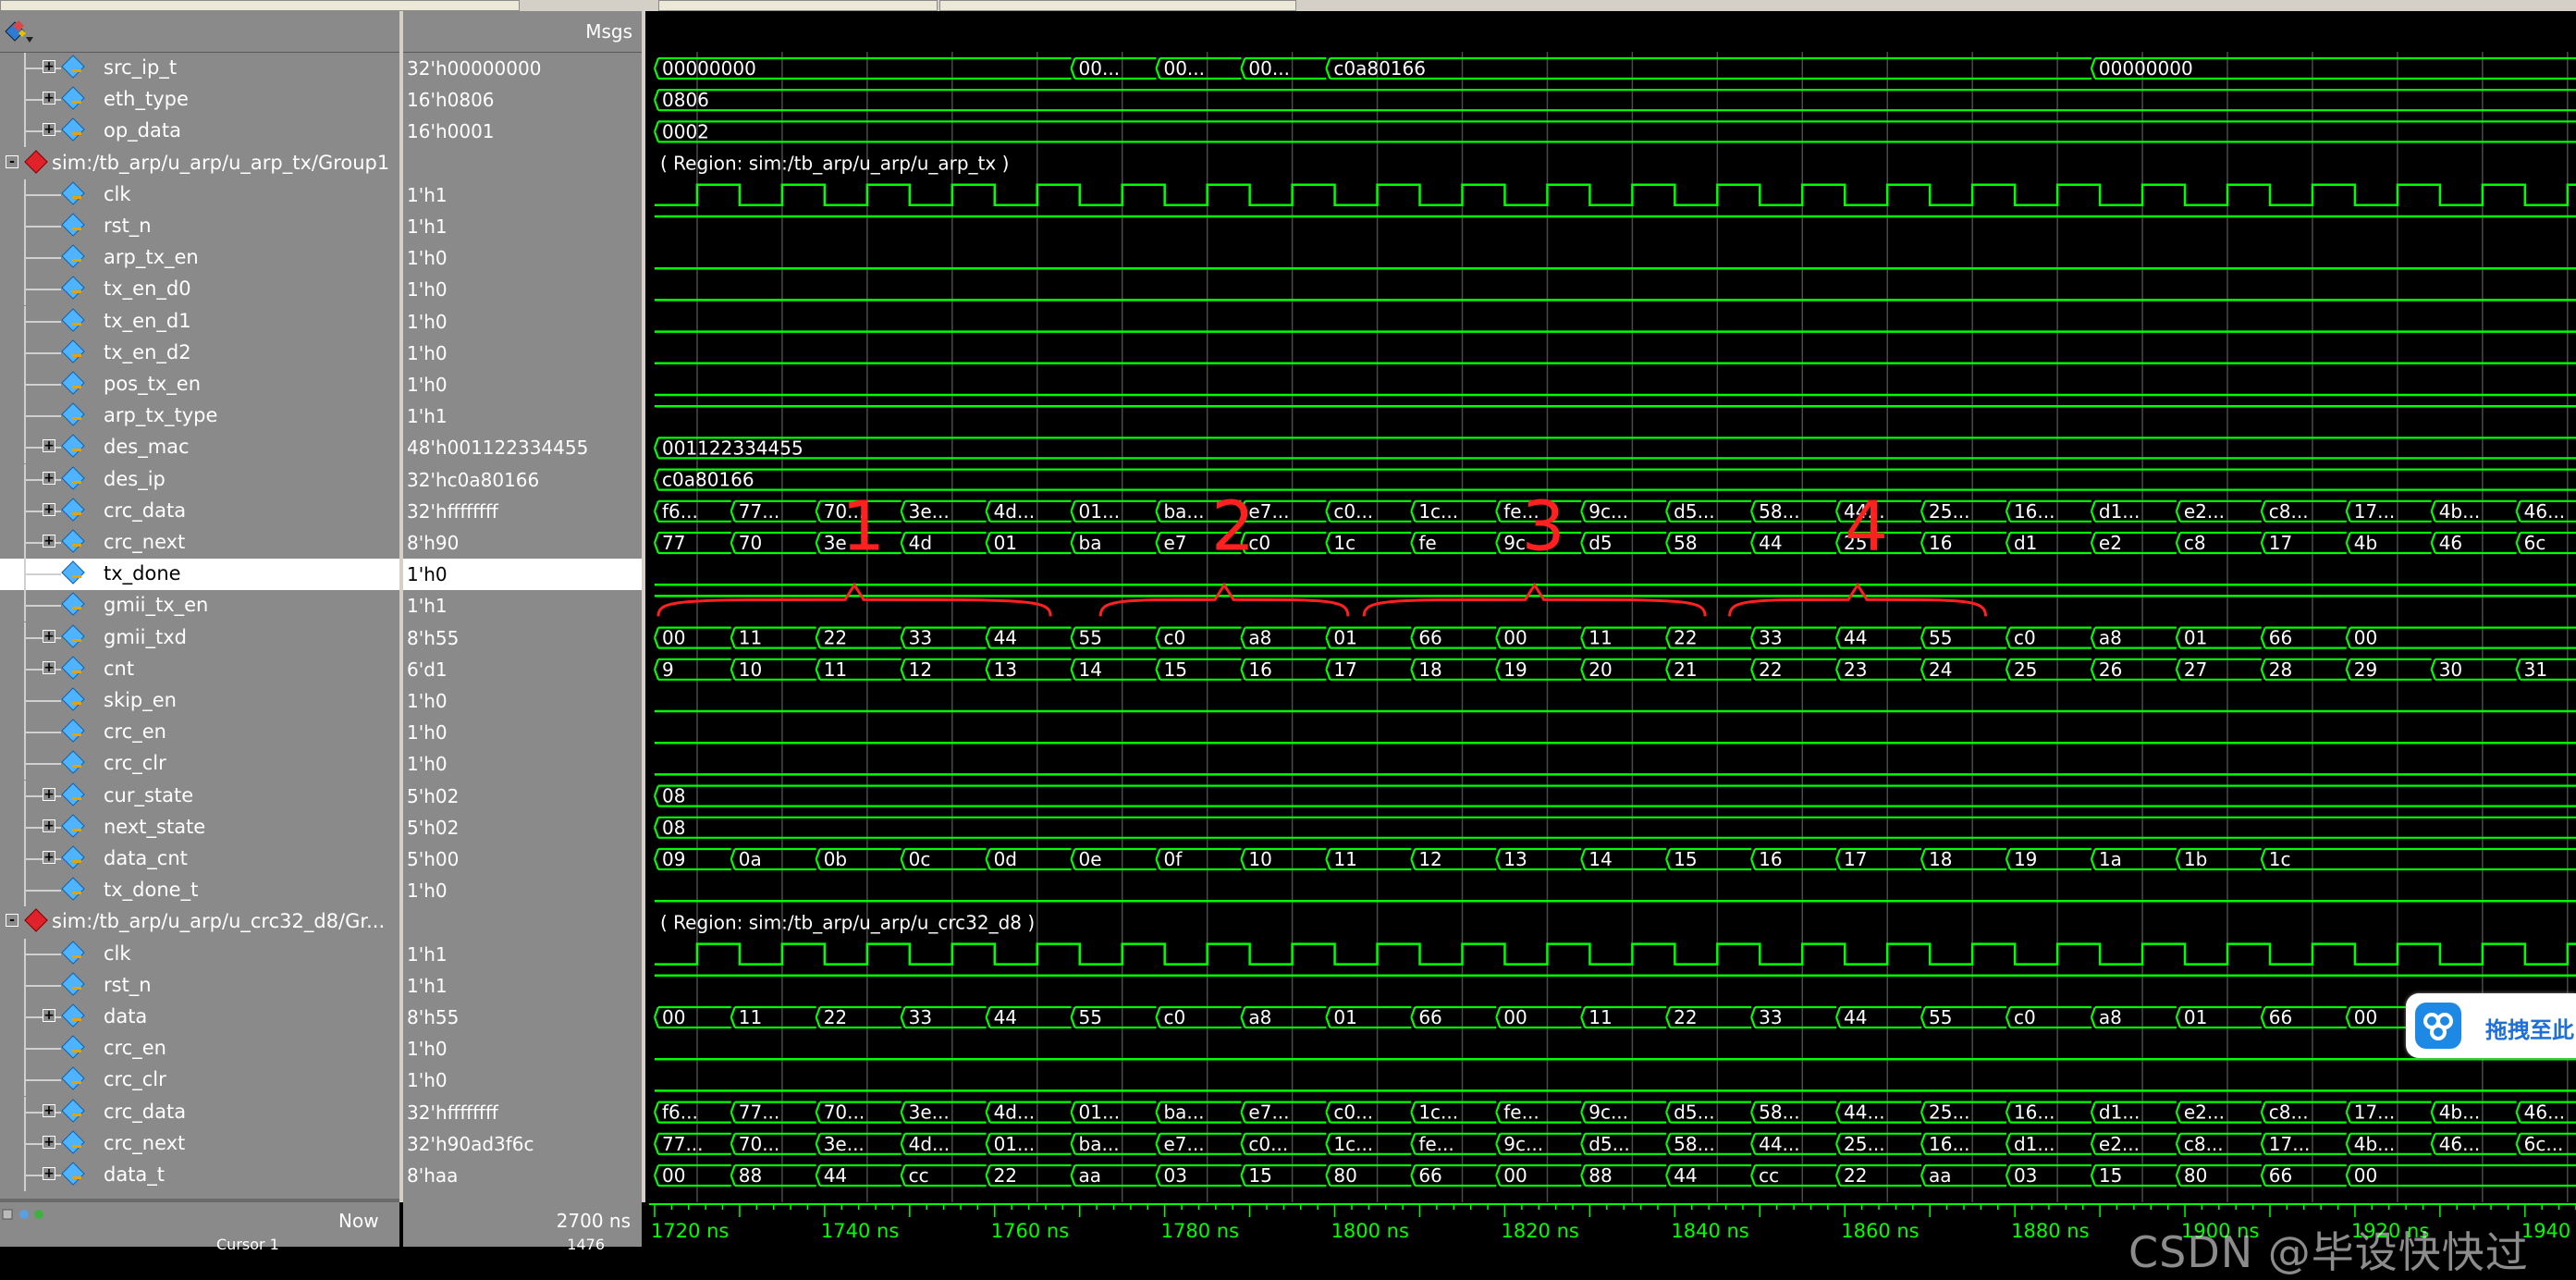 This screenshot has height=1280, width=2576. What do you see at coordinates (2491, 1025) in the screenshot?
I see `baidu-drop-widget: 拖拽至此` at bounding box center [2491, 1025].